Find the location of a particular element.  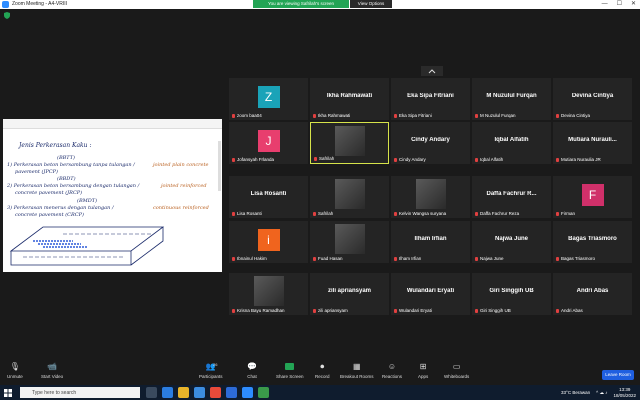

apps-icon: ⊞ is located at coordinates (423, 366).